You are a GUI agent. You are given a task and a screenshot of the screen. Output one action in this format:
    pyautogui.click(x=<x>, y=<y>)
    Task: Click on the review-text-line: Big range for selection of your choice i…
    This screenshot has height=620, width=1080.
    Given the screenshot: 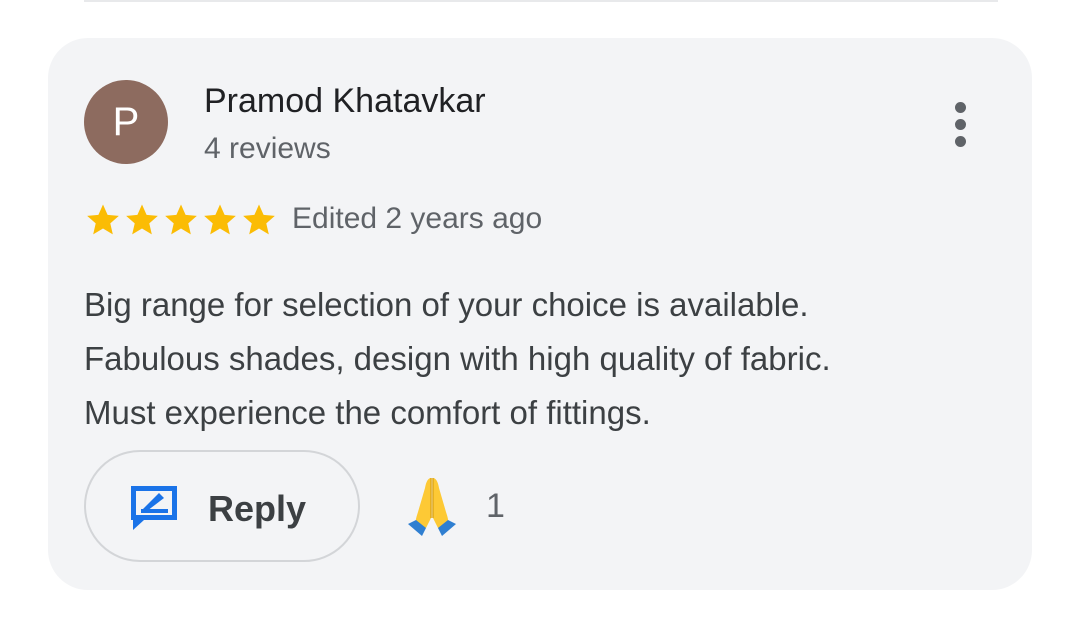 What is the action you would take?
    pyautogui.click(x=446, y=304)
    